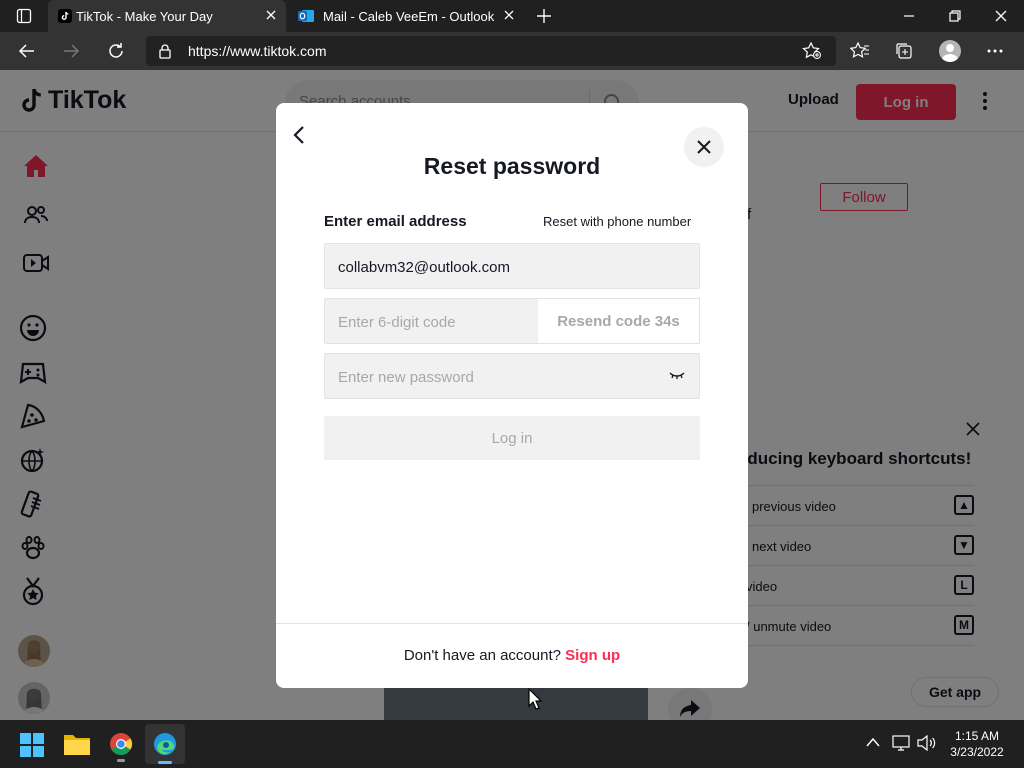 The image size is (1024, 768). I want to click on new-tab-icon, so click(544, 16).